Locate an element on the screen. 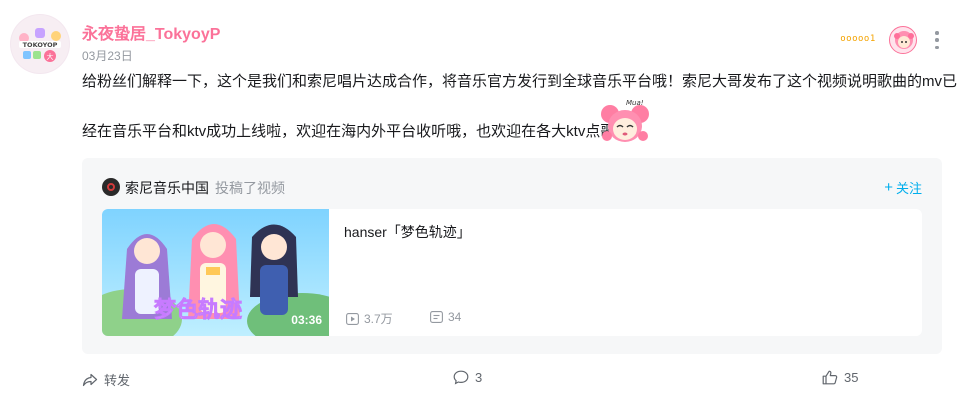 The height and width of the screenshot is (407, 960). video-title: hanser「梦色轨迹」 is located at coordinates (407, 232).